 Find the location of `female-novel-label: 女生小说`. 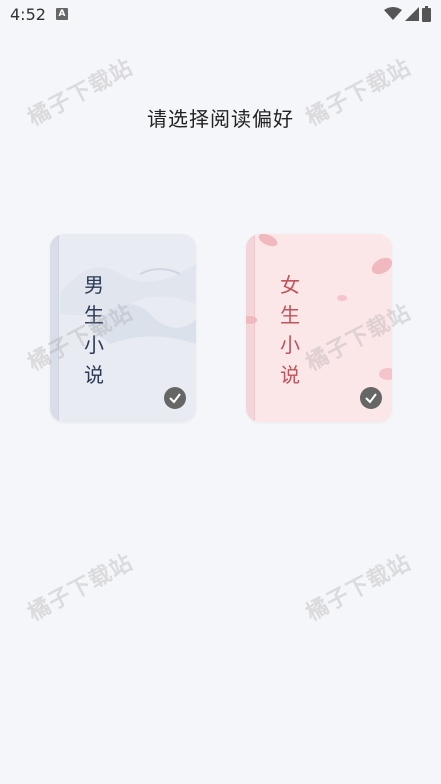

female-novel-label: 女生小说 is located at coordinates (290, 330).